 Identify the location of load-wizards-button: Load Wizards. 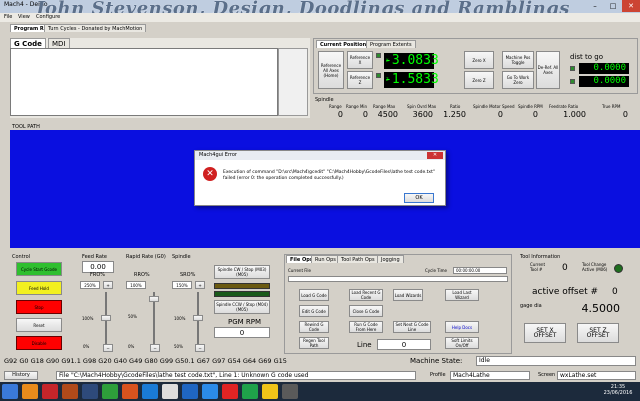
(408, 295).